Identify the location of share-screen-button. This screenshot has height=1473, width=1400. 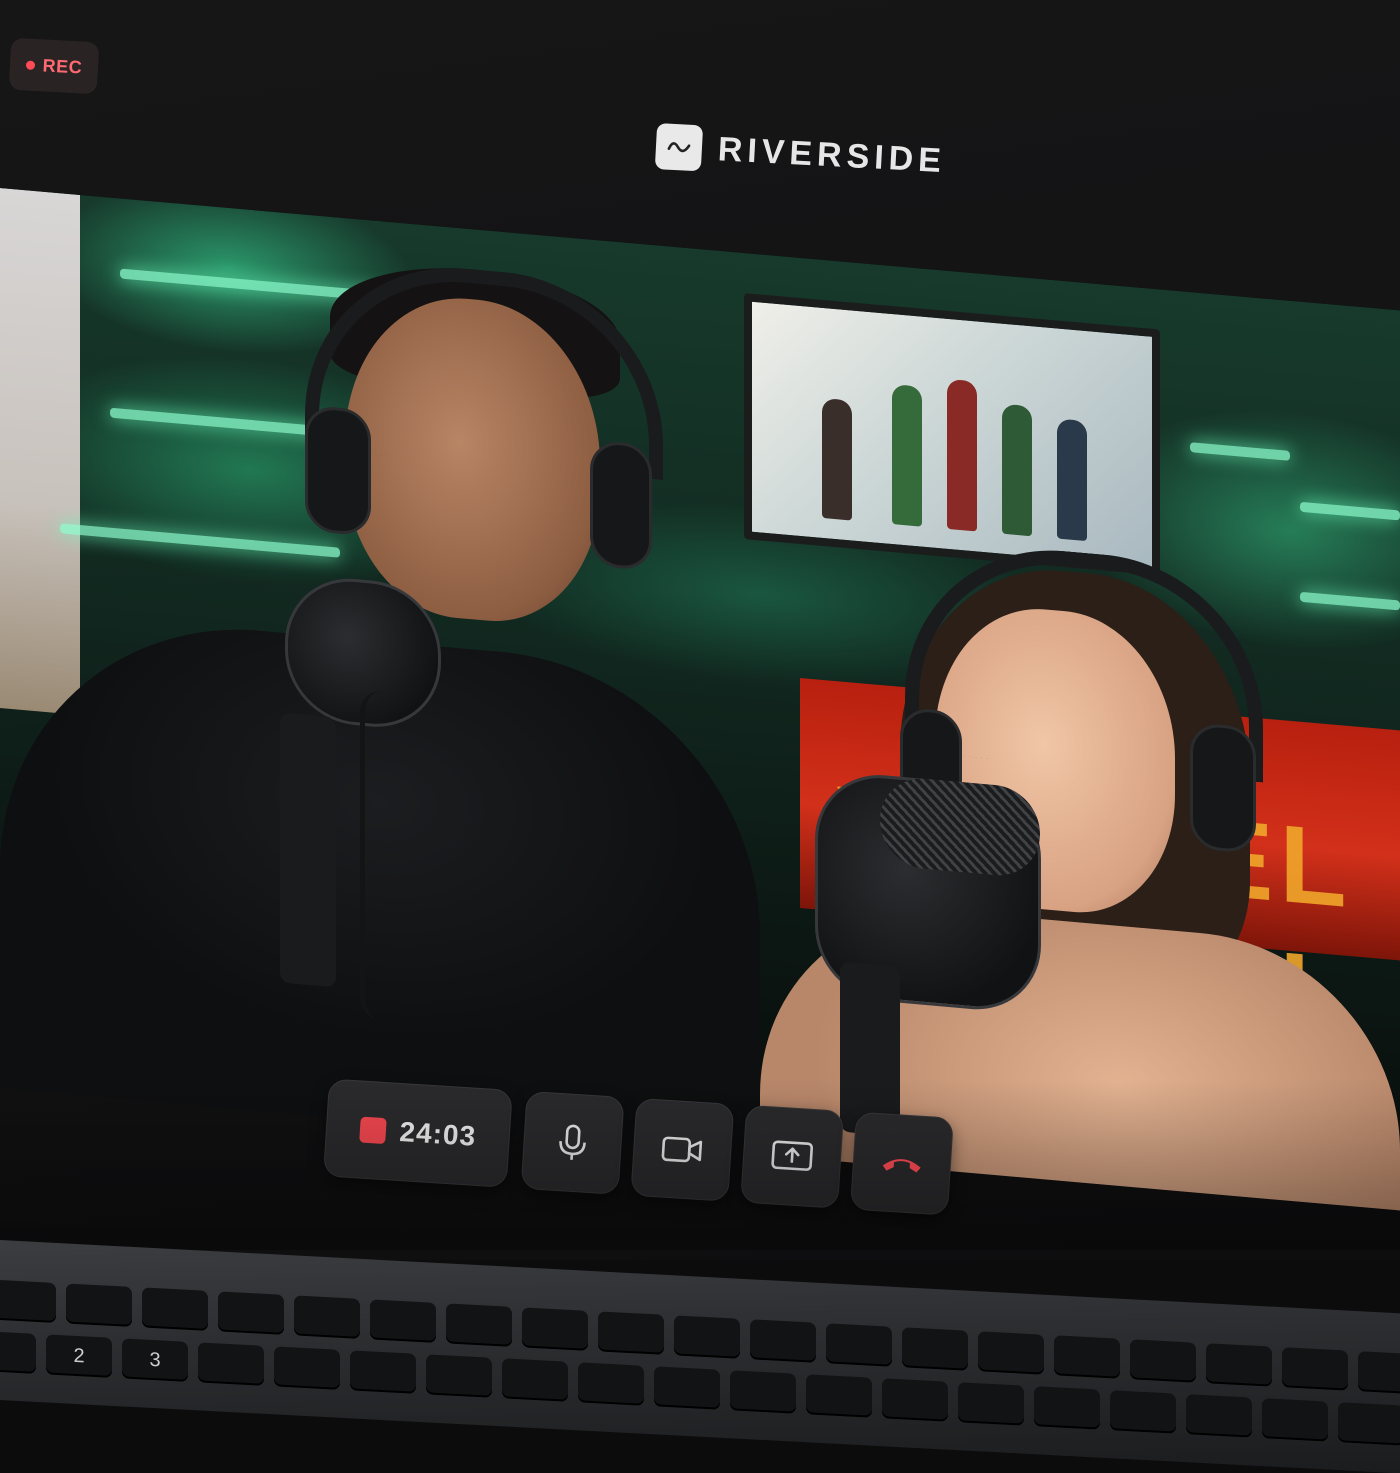
(792, 1157).